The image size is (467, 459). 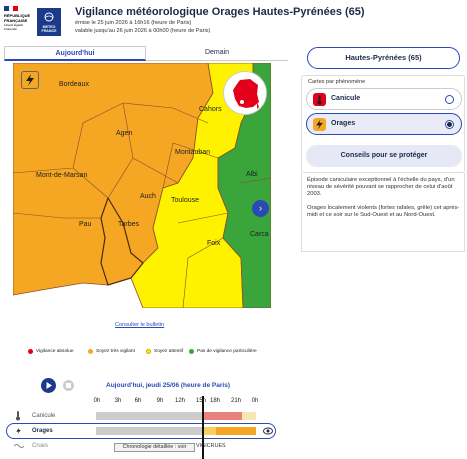 What do you see at coordinates (193, 152) in the screenshot?
I see `city-montauban: Montauban` at bounding box center [193, 152].